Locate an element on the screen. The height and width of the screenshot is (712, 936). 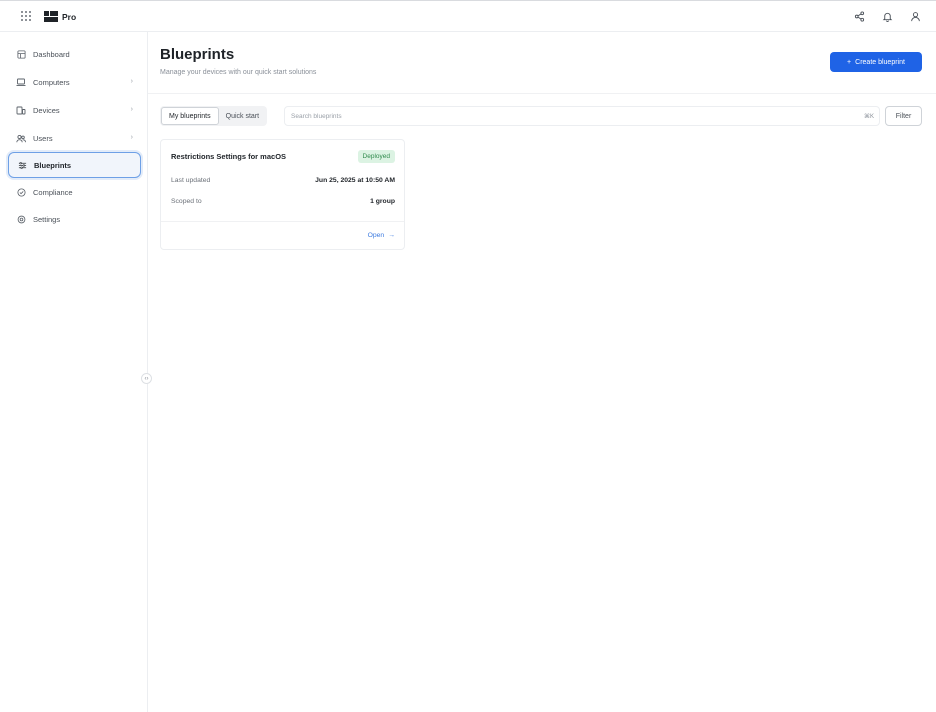
header-divider is located at coordinates (542, 93).